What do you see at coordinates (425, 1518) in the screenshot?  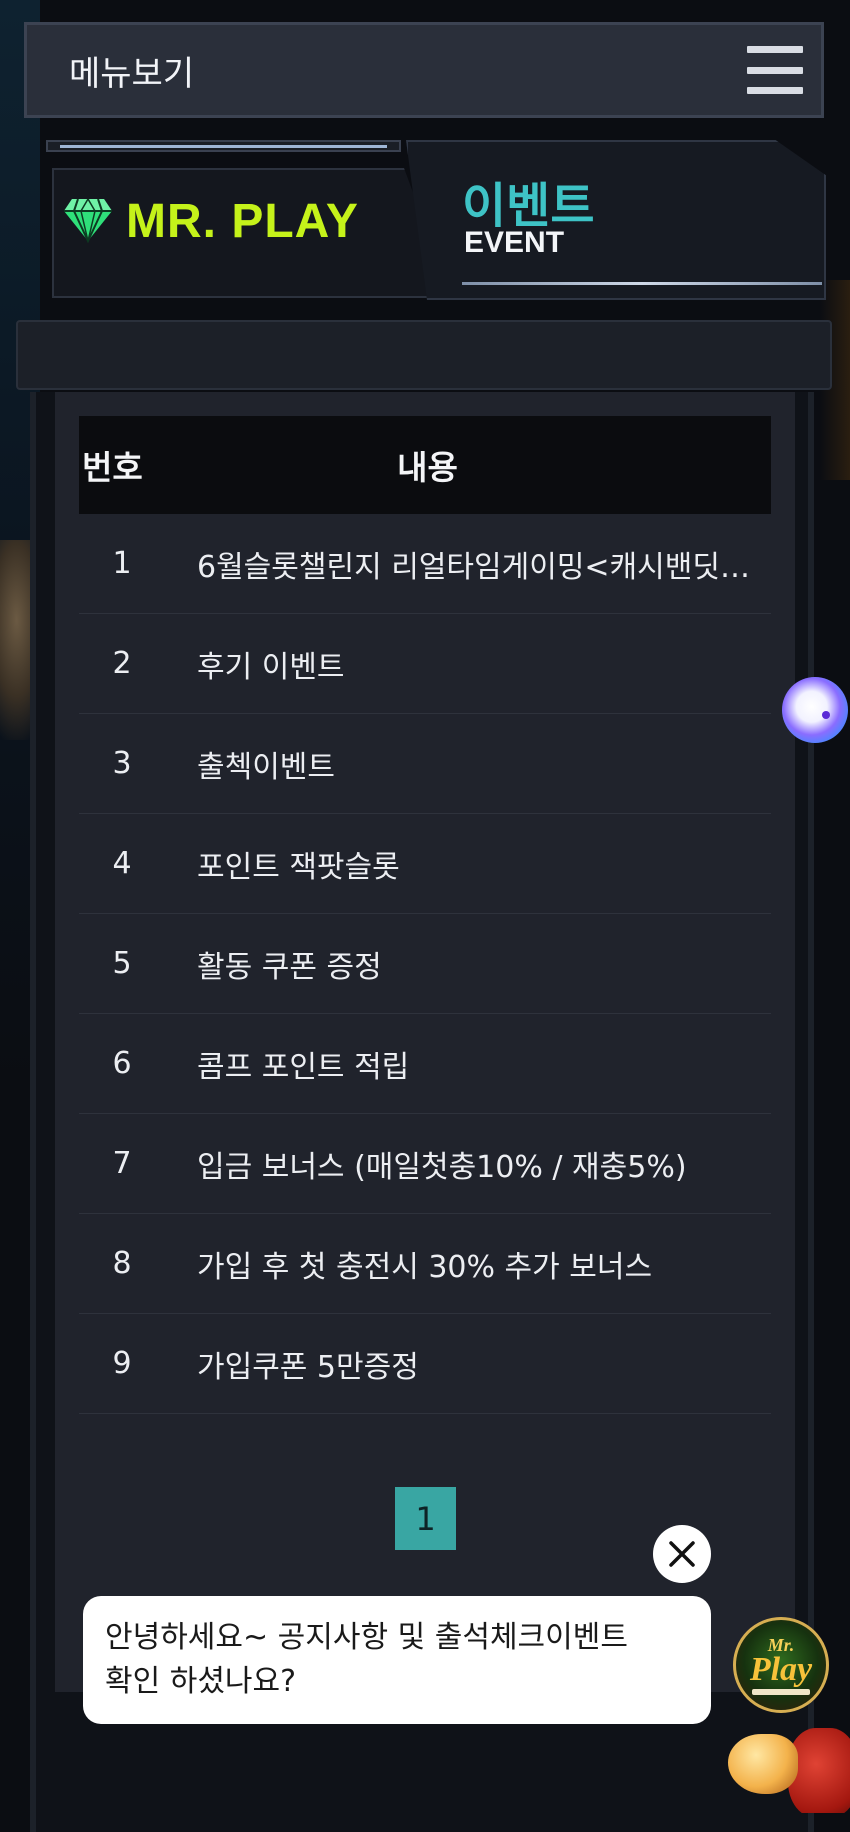 I see `pagination-page-button: 1` at bounding box center [425, 1518].